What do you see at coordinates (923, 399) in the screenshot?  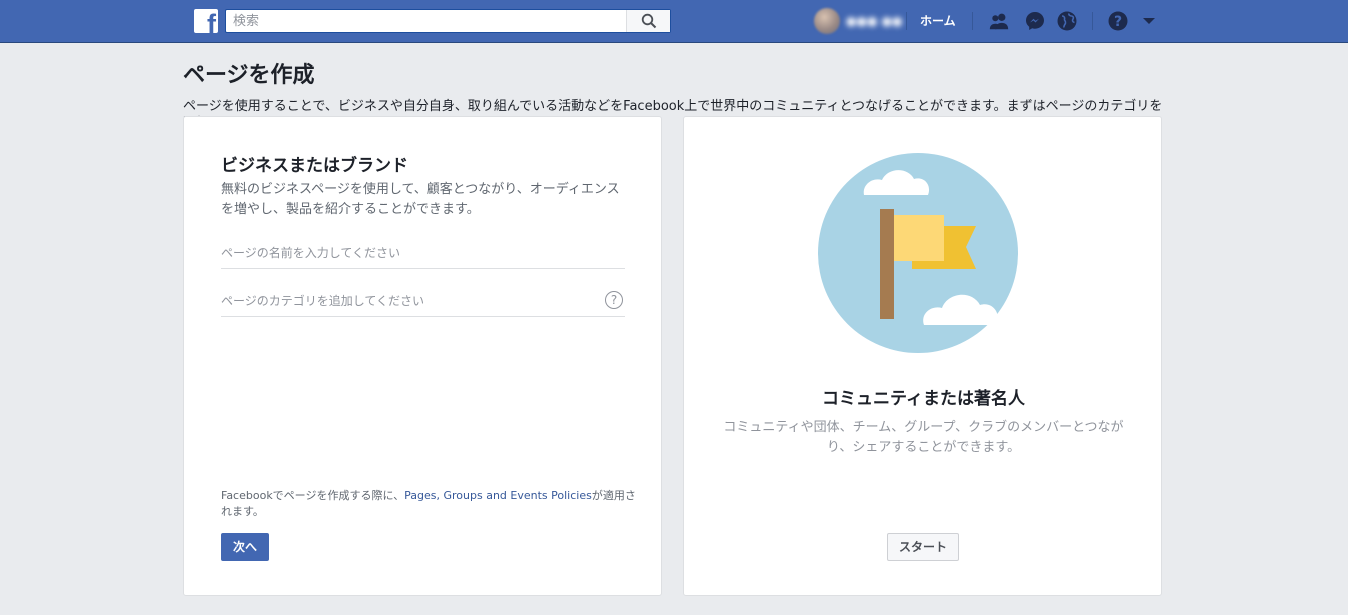 I see `community-card-title: コミュニティまたは著名人` at bounding box center [923, 399].